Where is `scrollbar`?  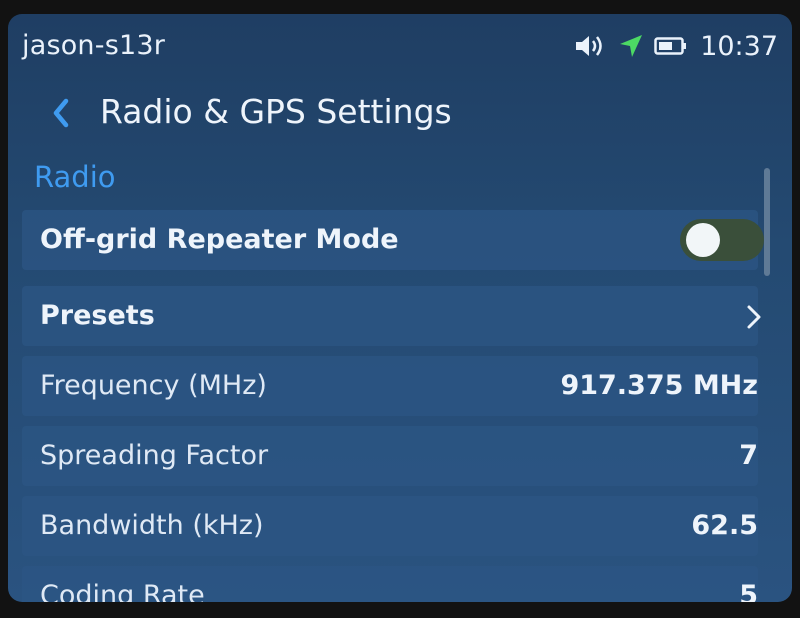
scrollbar is located at coordinates (767, 222).